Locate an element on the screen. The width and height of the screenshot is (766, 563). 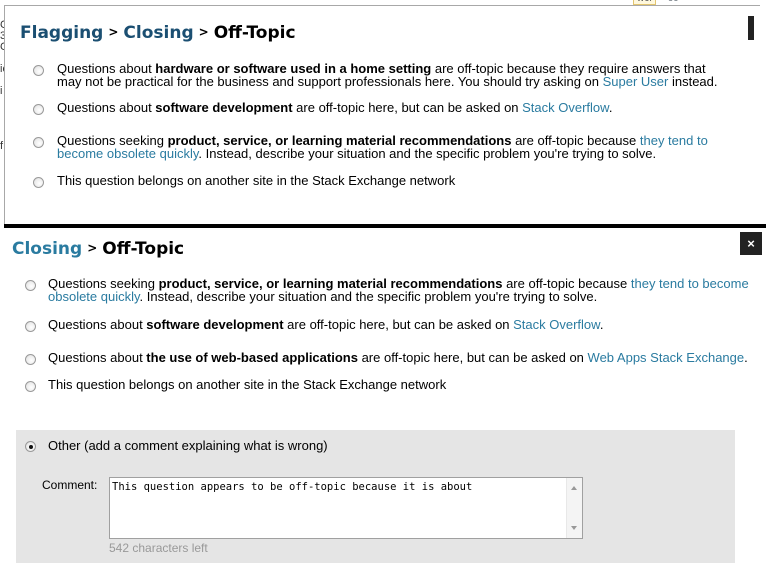
background-scrollbar-thumb is located at coordinates (751, 28).